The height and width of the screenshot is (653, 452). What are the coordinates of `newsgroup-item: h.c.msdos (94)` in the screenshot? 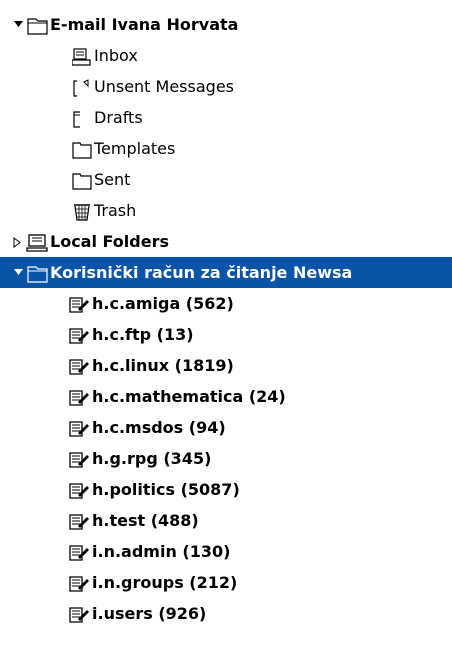 It's located at (226, 427).